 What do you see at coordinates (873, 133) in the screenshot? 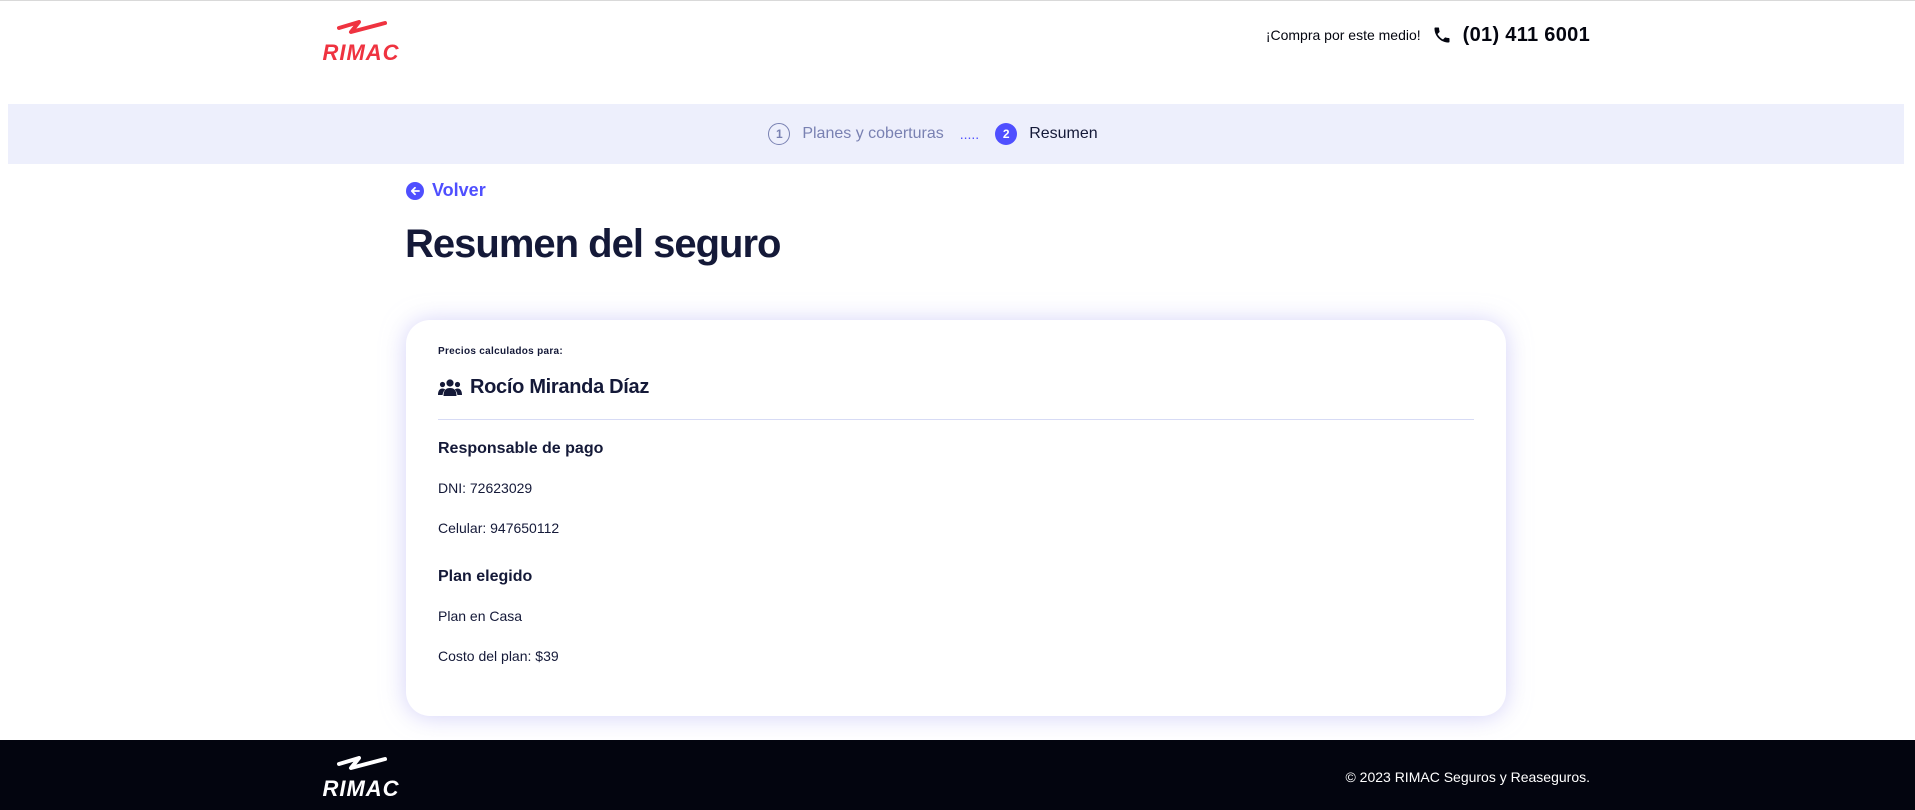
I see `step-1-label: Planes y coberturas` at bounding box center [873, 133].